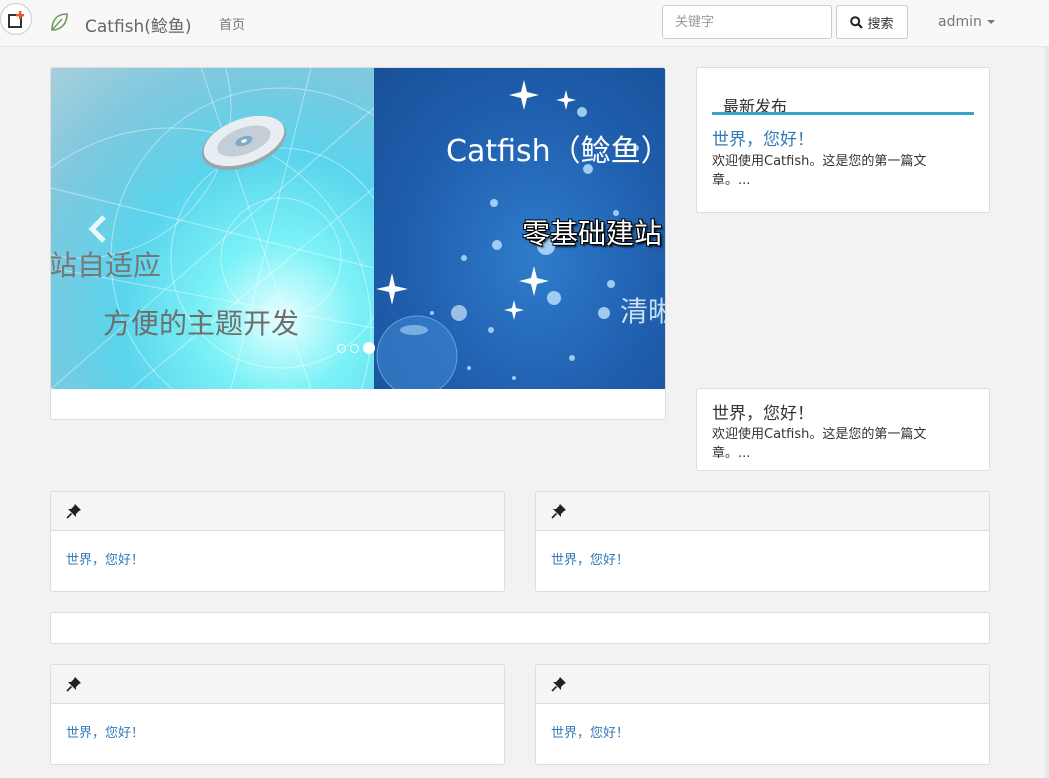  What do you see at coordinates (138, 24) in the screenshot?
I see `brand-link: Catfish(鲶鱼)` at bounding box center [138, 24].